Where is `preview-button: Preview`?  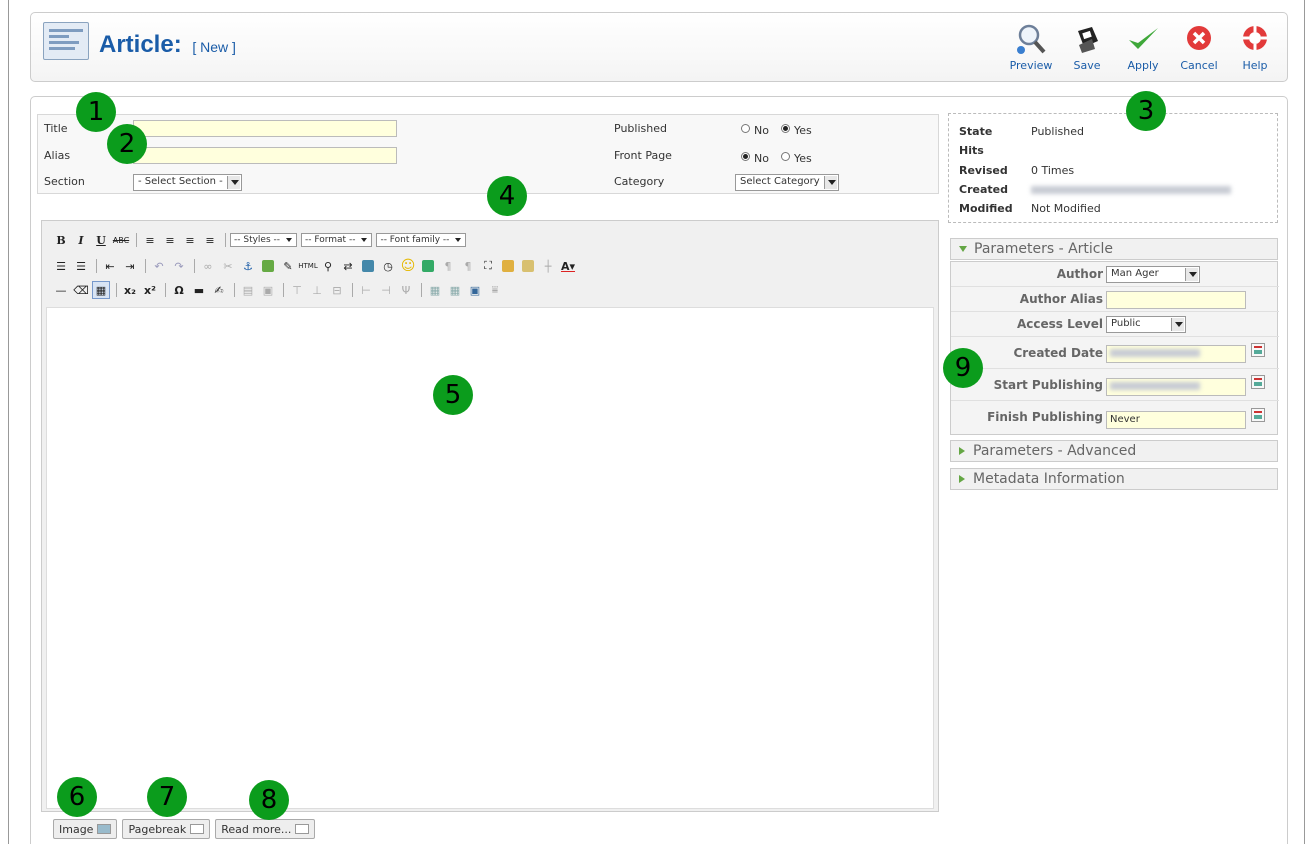 preview-button: Preview is located at coordinates (1031, 47).